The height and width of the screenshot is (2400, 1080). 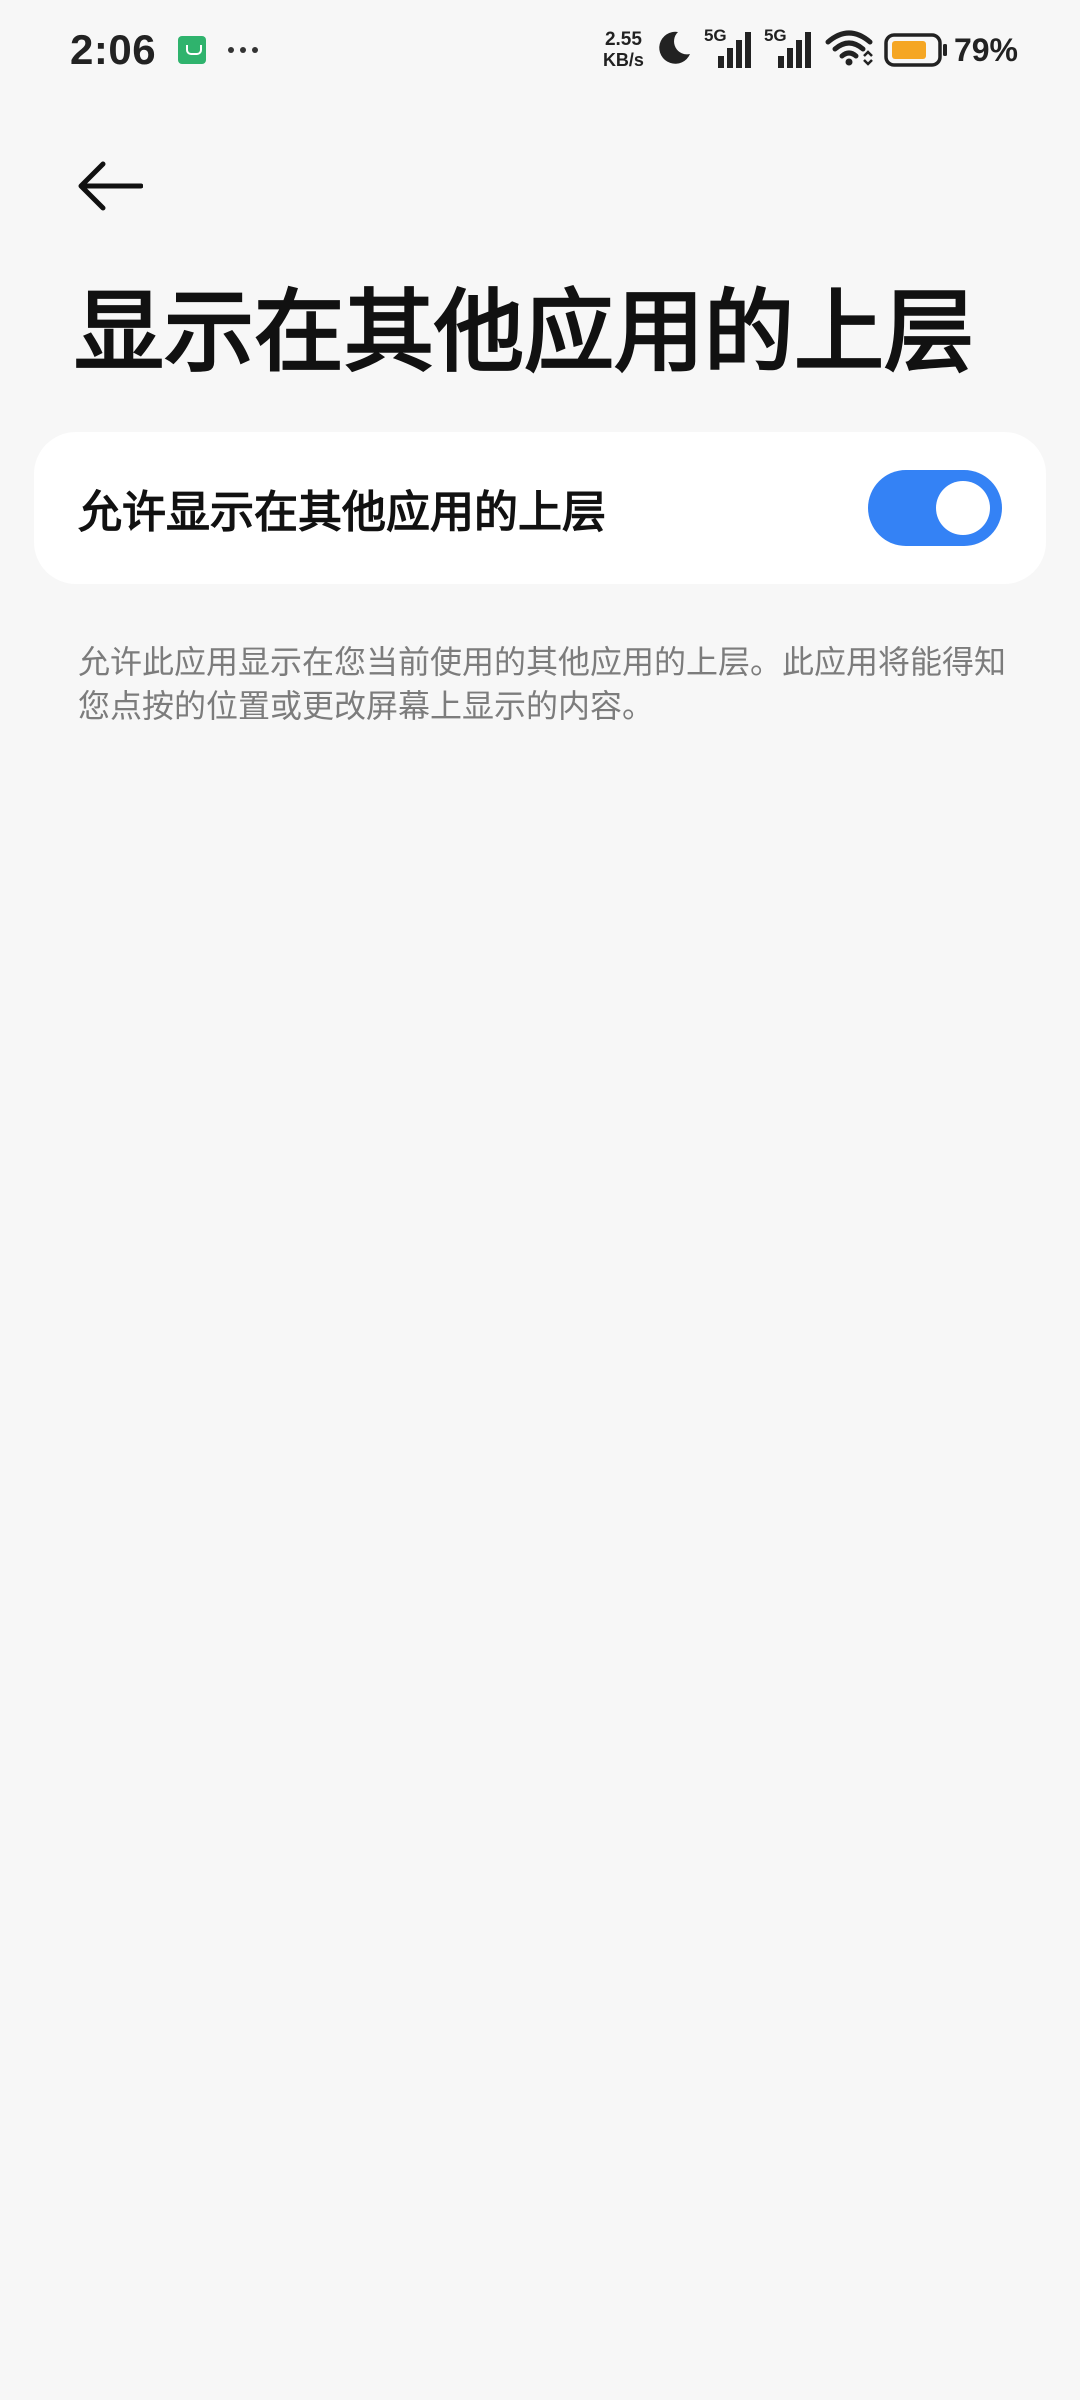 I want to click on page-title: 显示在其他应用的上层, so click(x=524, y=332).